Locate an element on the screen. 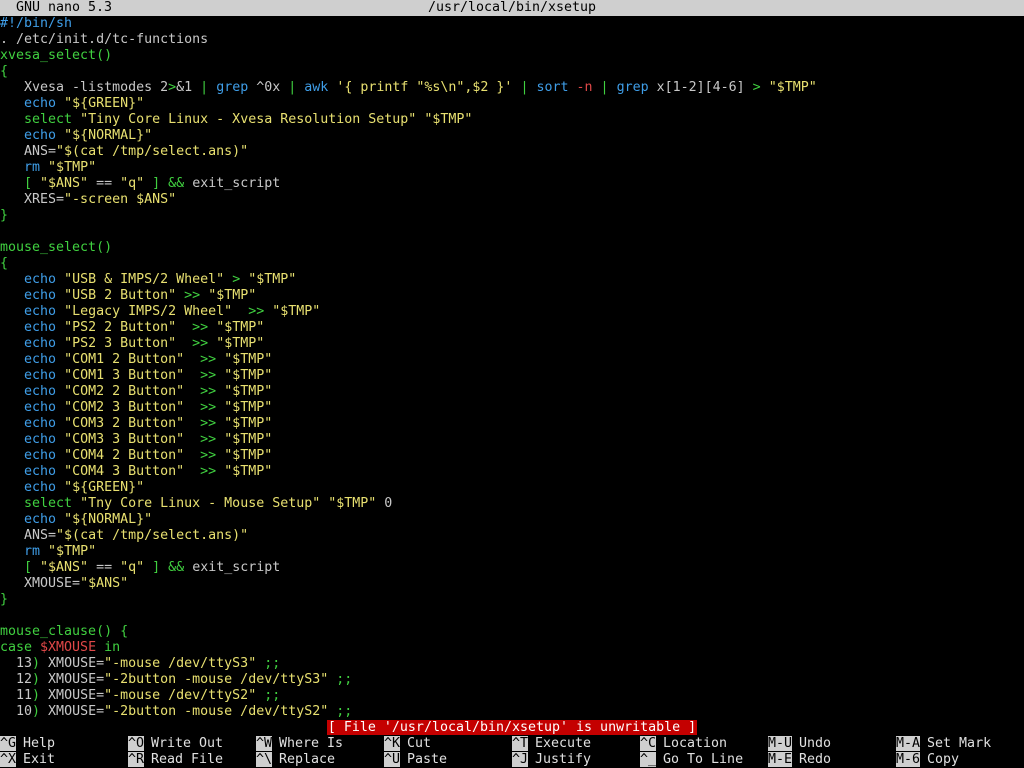 Image resolution: width=1024 pixels, height=768 pixels. code-line: echo "COM3 3 Button" >> "$TMP" is located at coordinates (512, 440).